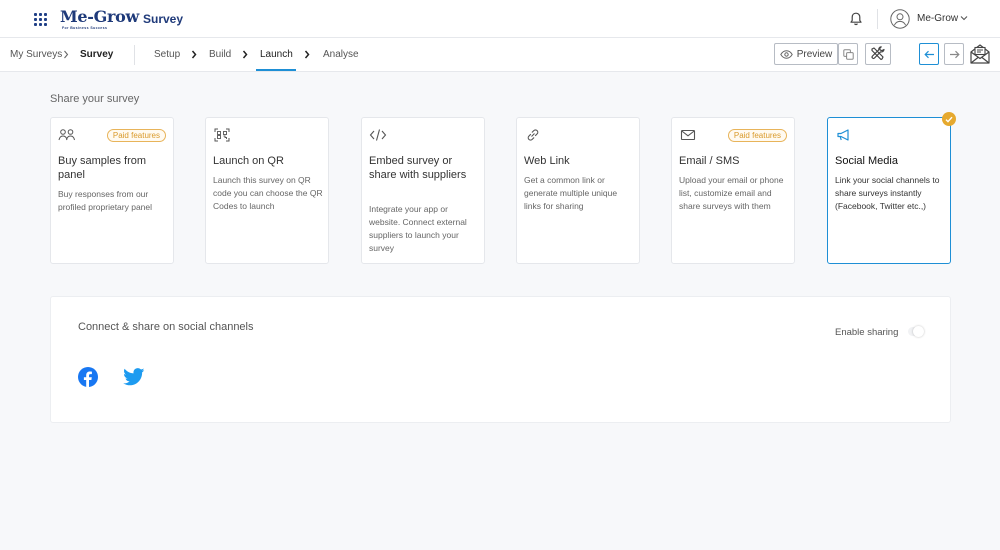  Describe the element at coordinates (547, 161) in the screenshot. I see `card-title: Web Link` at that location.